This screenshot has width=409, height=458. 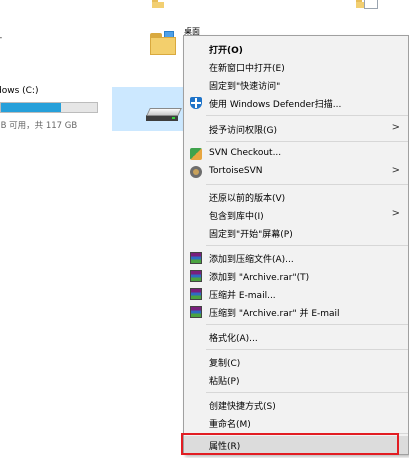 I want to click on menu-item-add-archive-rar: 添加到 "Archive.rar"(T), so click(x=296, y=276).